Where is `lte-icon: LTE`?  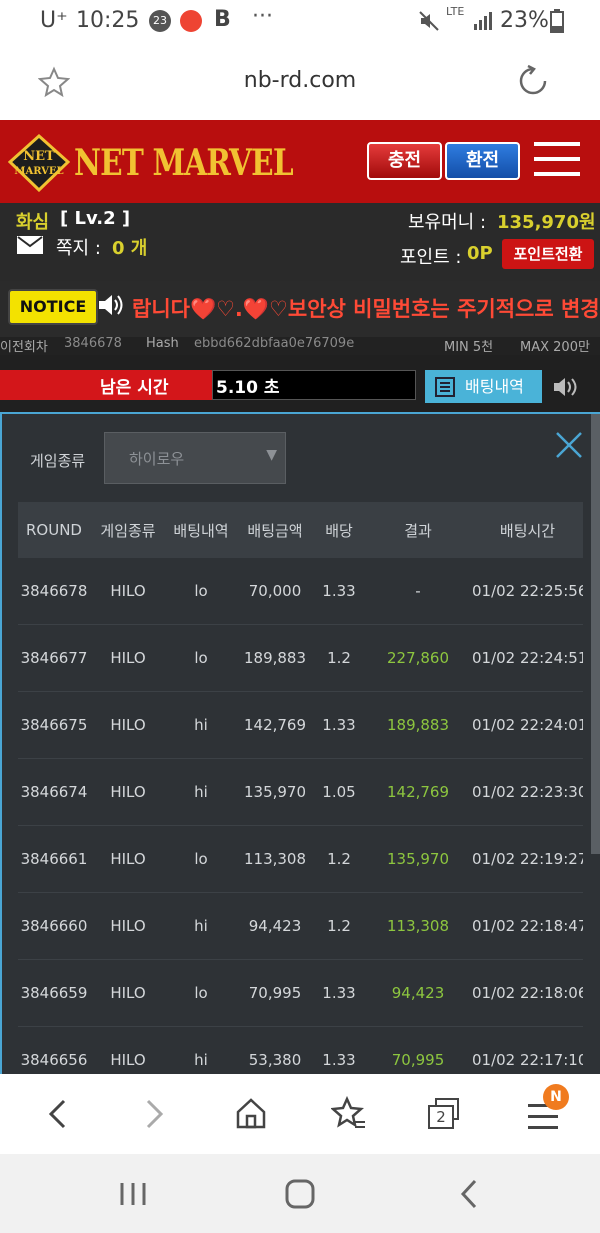
lte-icon: LTE is located at coordinates (455, 11).